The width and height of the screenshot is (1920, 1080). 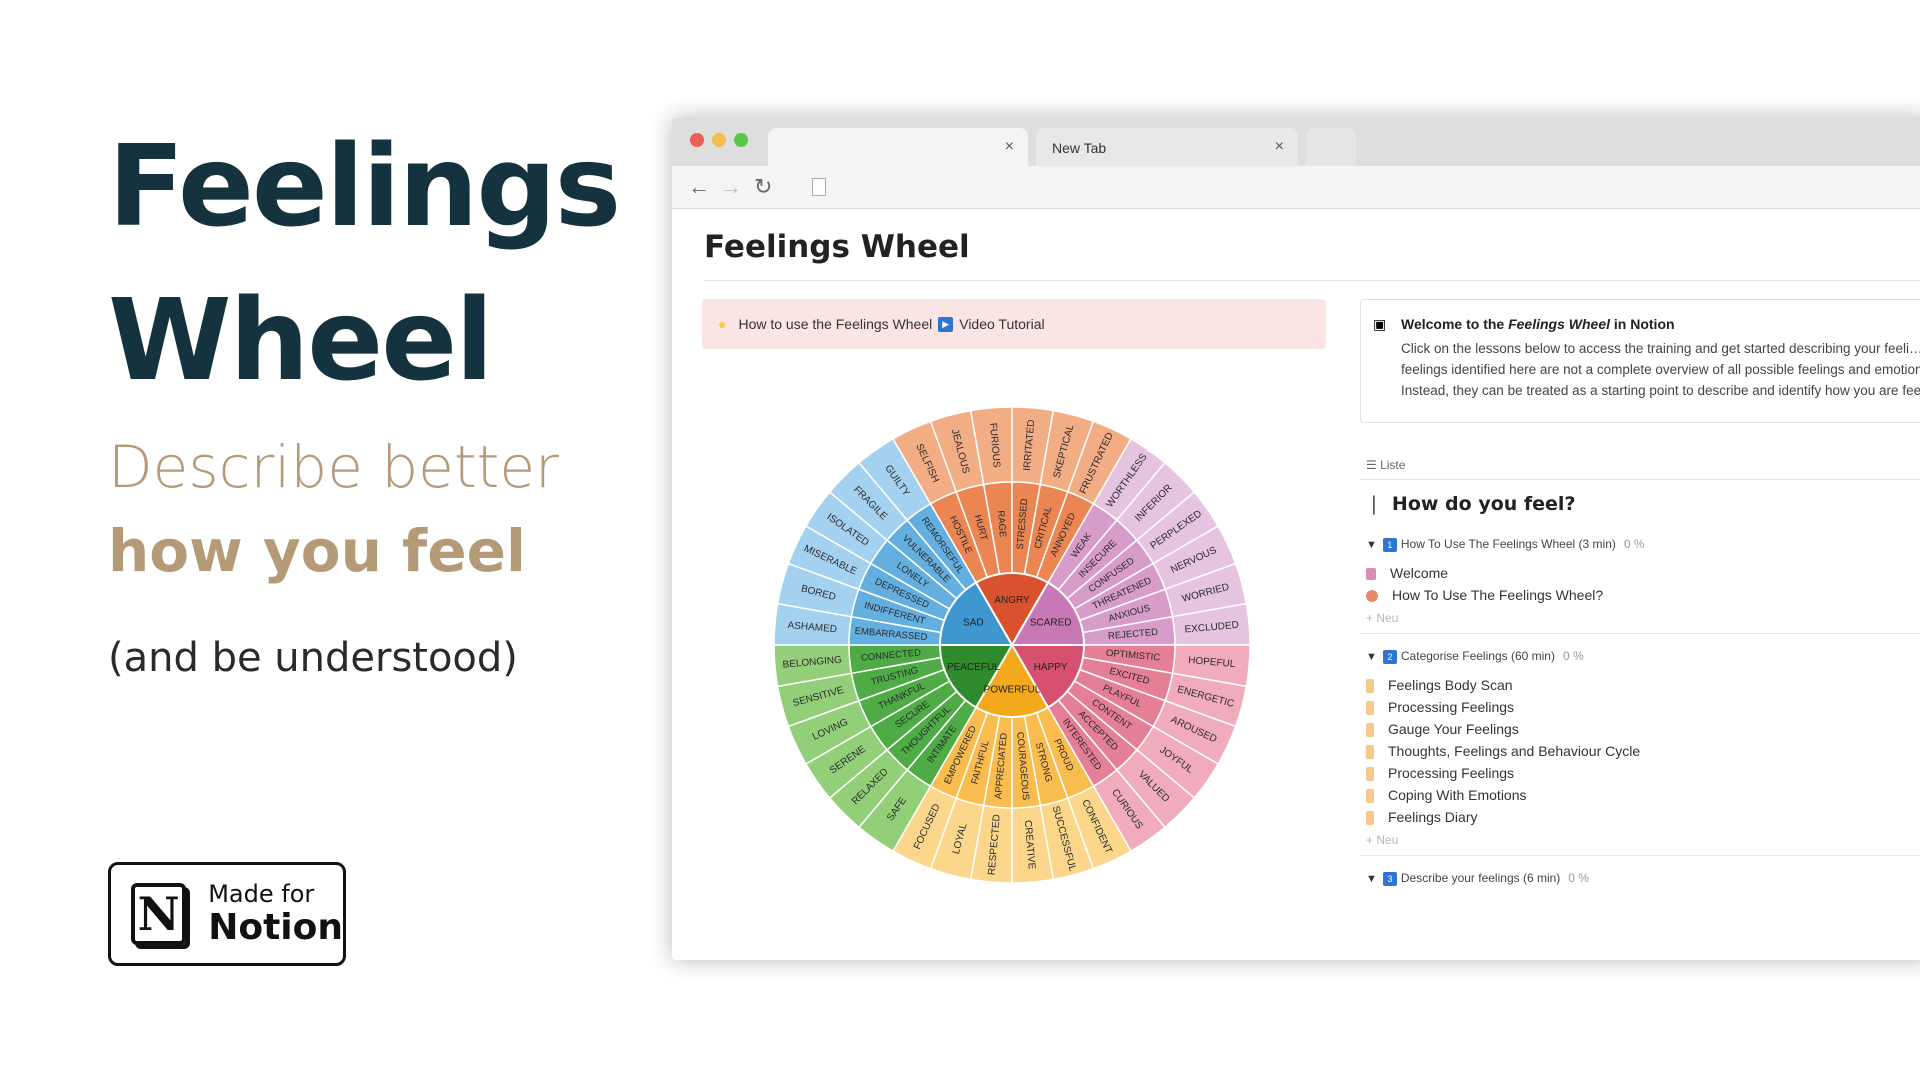 What do you see at coordinates (301, 341) in the screenshot?
I see `promo-title-line2: Wheel` at bounding box center [301, 341].